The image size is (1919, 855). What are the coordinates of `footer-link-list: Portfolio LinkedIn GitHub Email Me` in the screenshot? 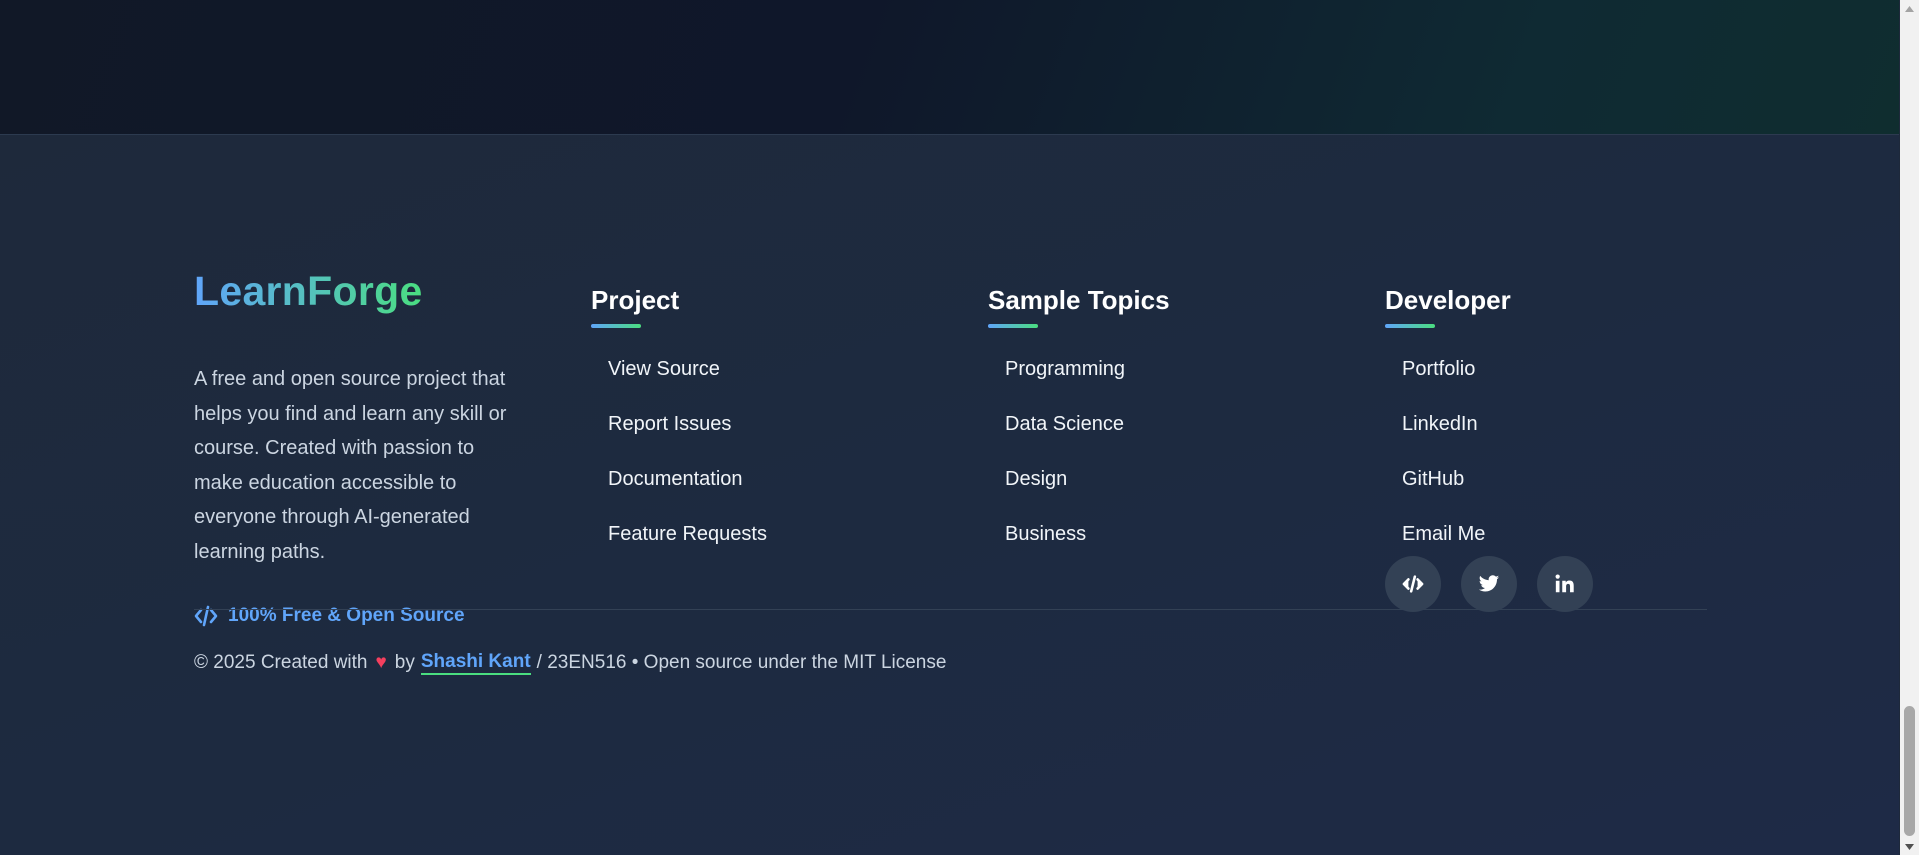 It's located at (1443, 465).